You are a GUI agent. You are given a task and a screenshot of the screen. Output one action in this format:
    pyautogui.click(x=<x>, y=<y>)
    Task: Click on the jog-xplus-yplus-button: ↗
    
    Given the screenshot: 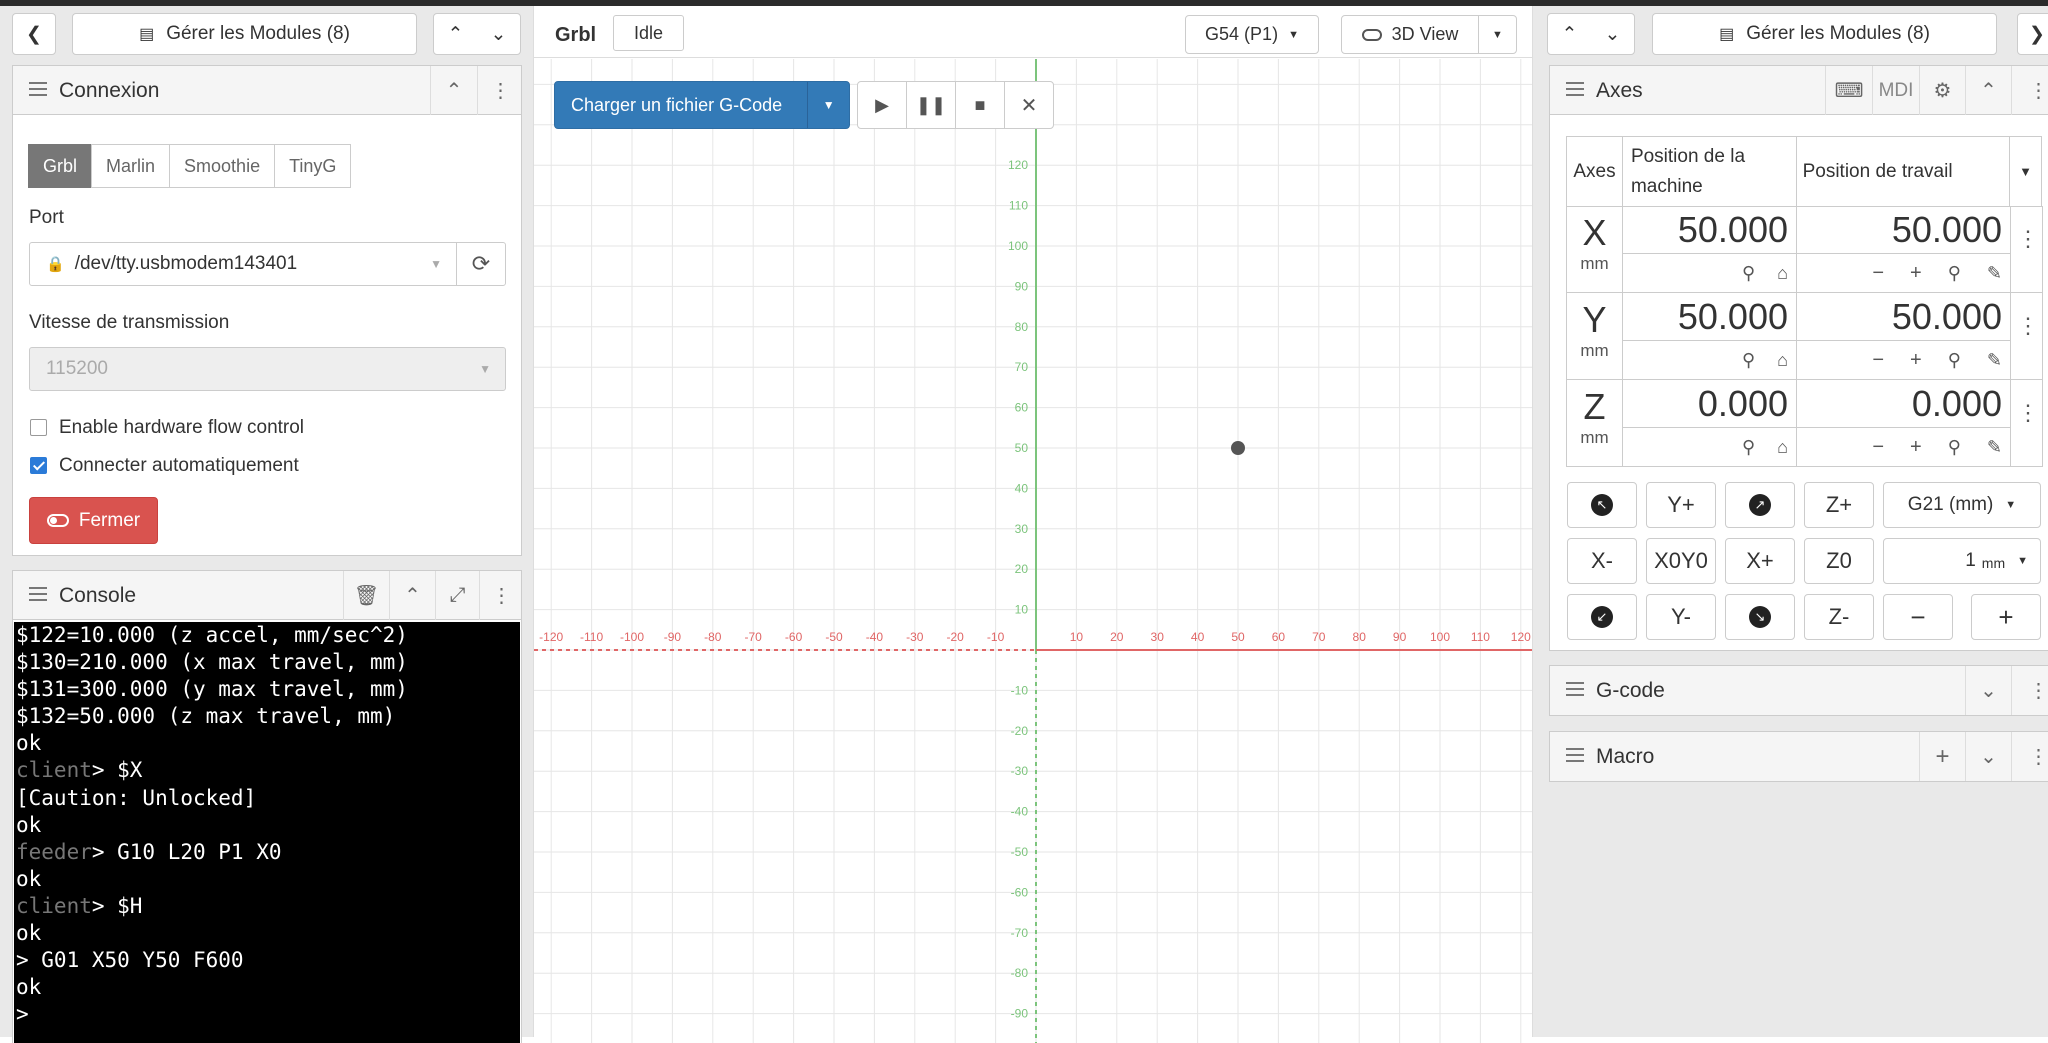 What is the action you would take?
    pyautogui.click(x=1760, y=505)
    